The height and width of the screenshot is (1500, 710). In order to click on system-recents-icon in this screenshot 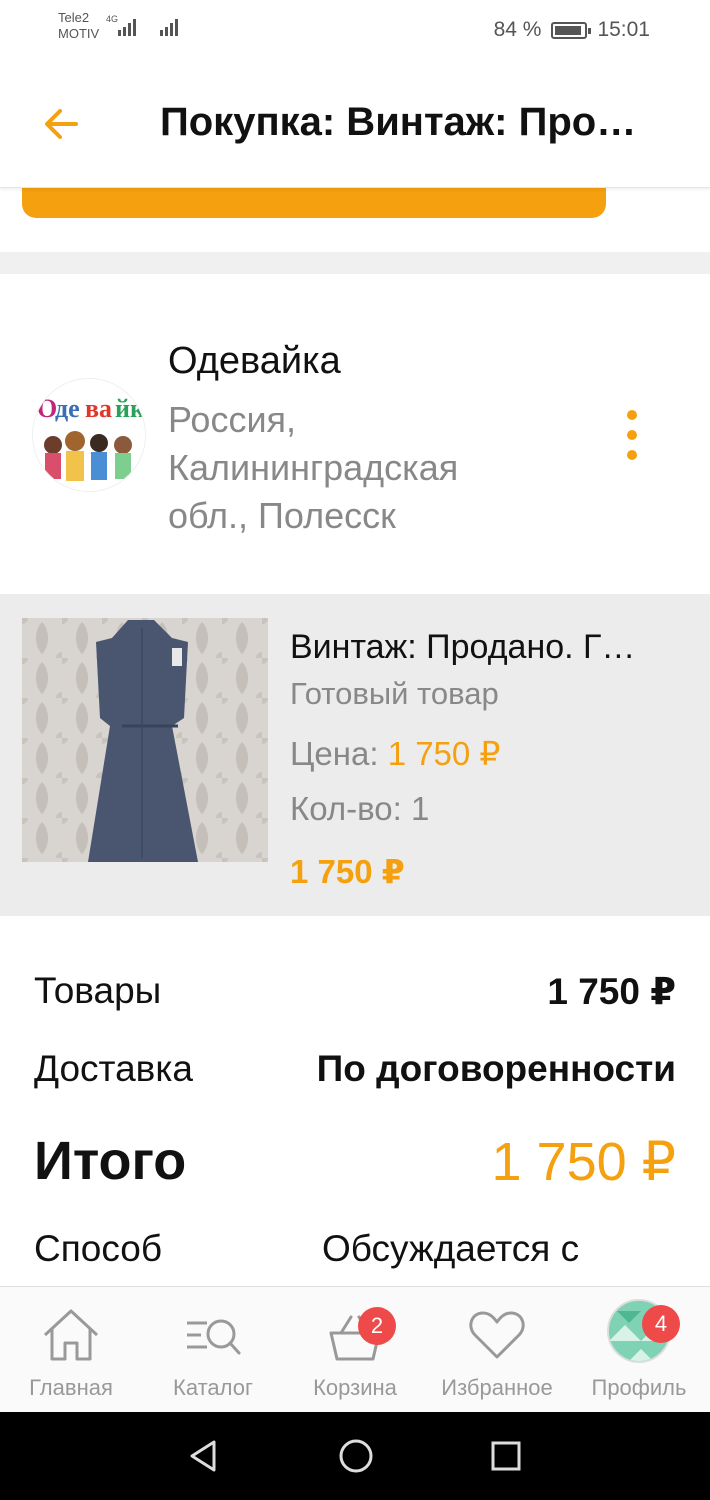, I will do `click(506, 1456)`.